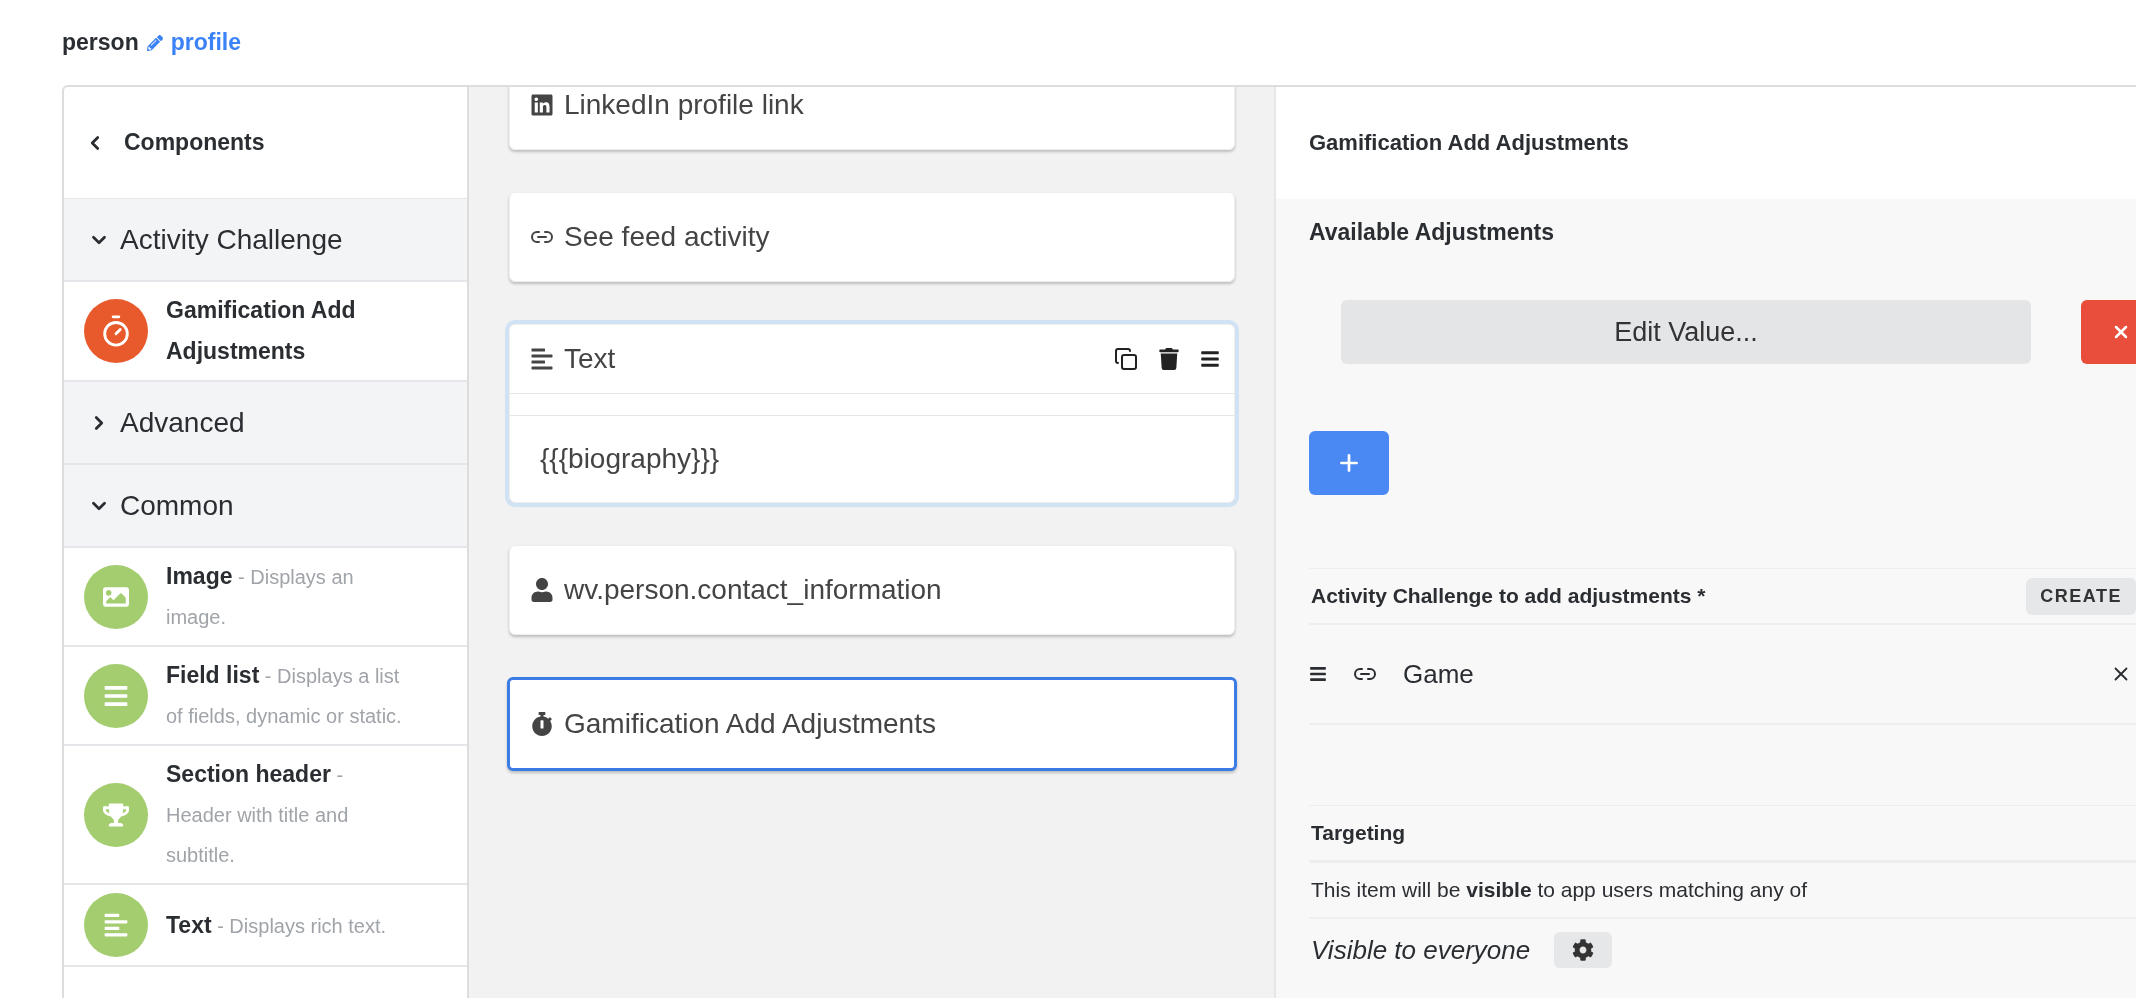  What do you see at coordinates (753, 590) in the screenshot?
I see `card-title: wv.person.contact_information` at bounding box center [753, 590].